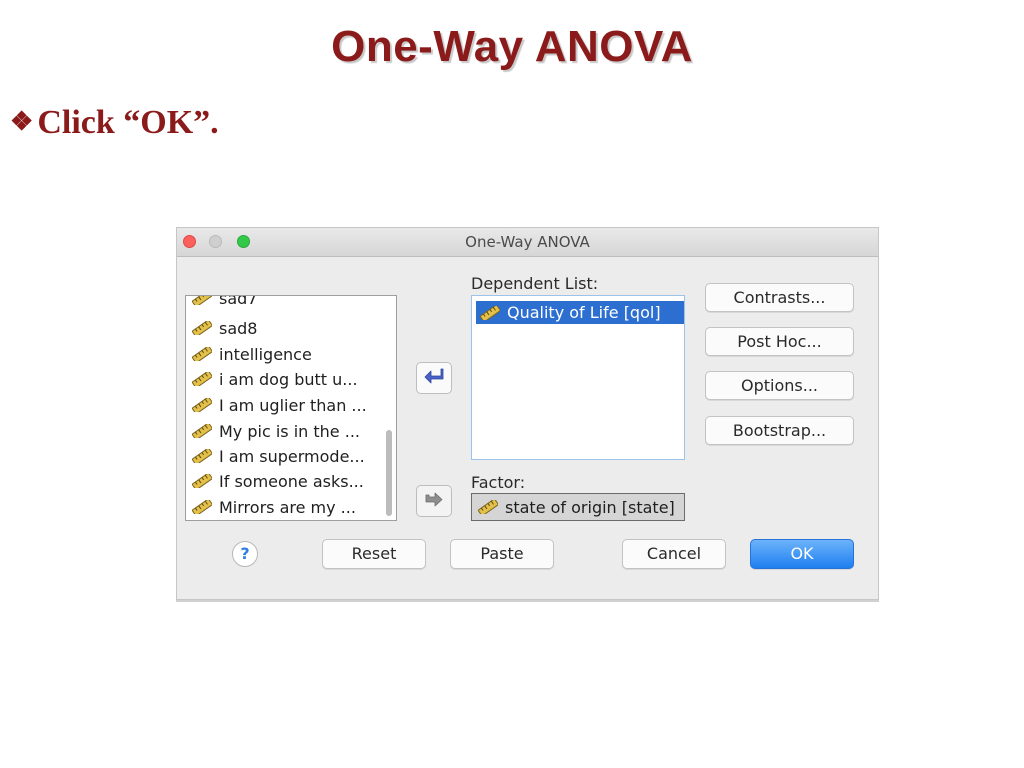 This screenshot has width=1024, height=768. Describe the element at coordinates (389, 473) in the screenshot. I see `list-scrollbar` at that location.